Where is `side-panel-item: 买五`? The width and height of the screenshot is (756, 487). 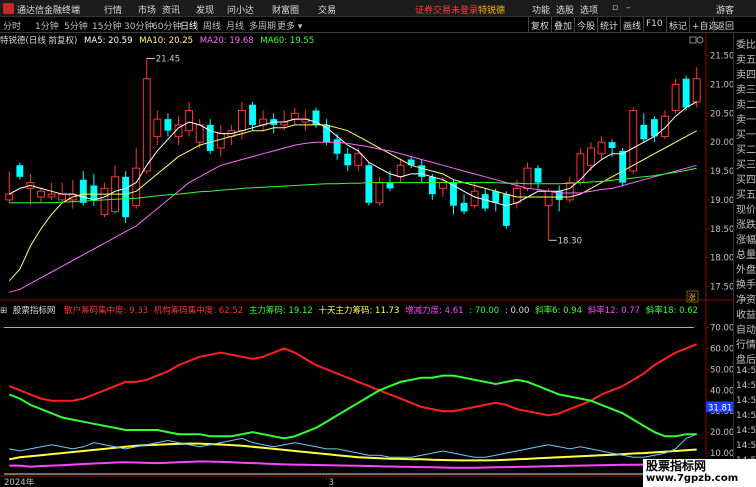 side-panel-item: 买五 is located at coordinates (746, 195).